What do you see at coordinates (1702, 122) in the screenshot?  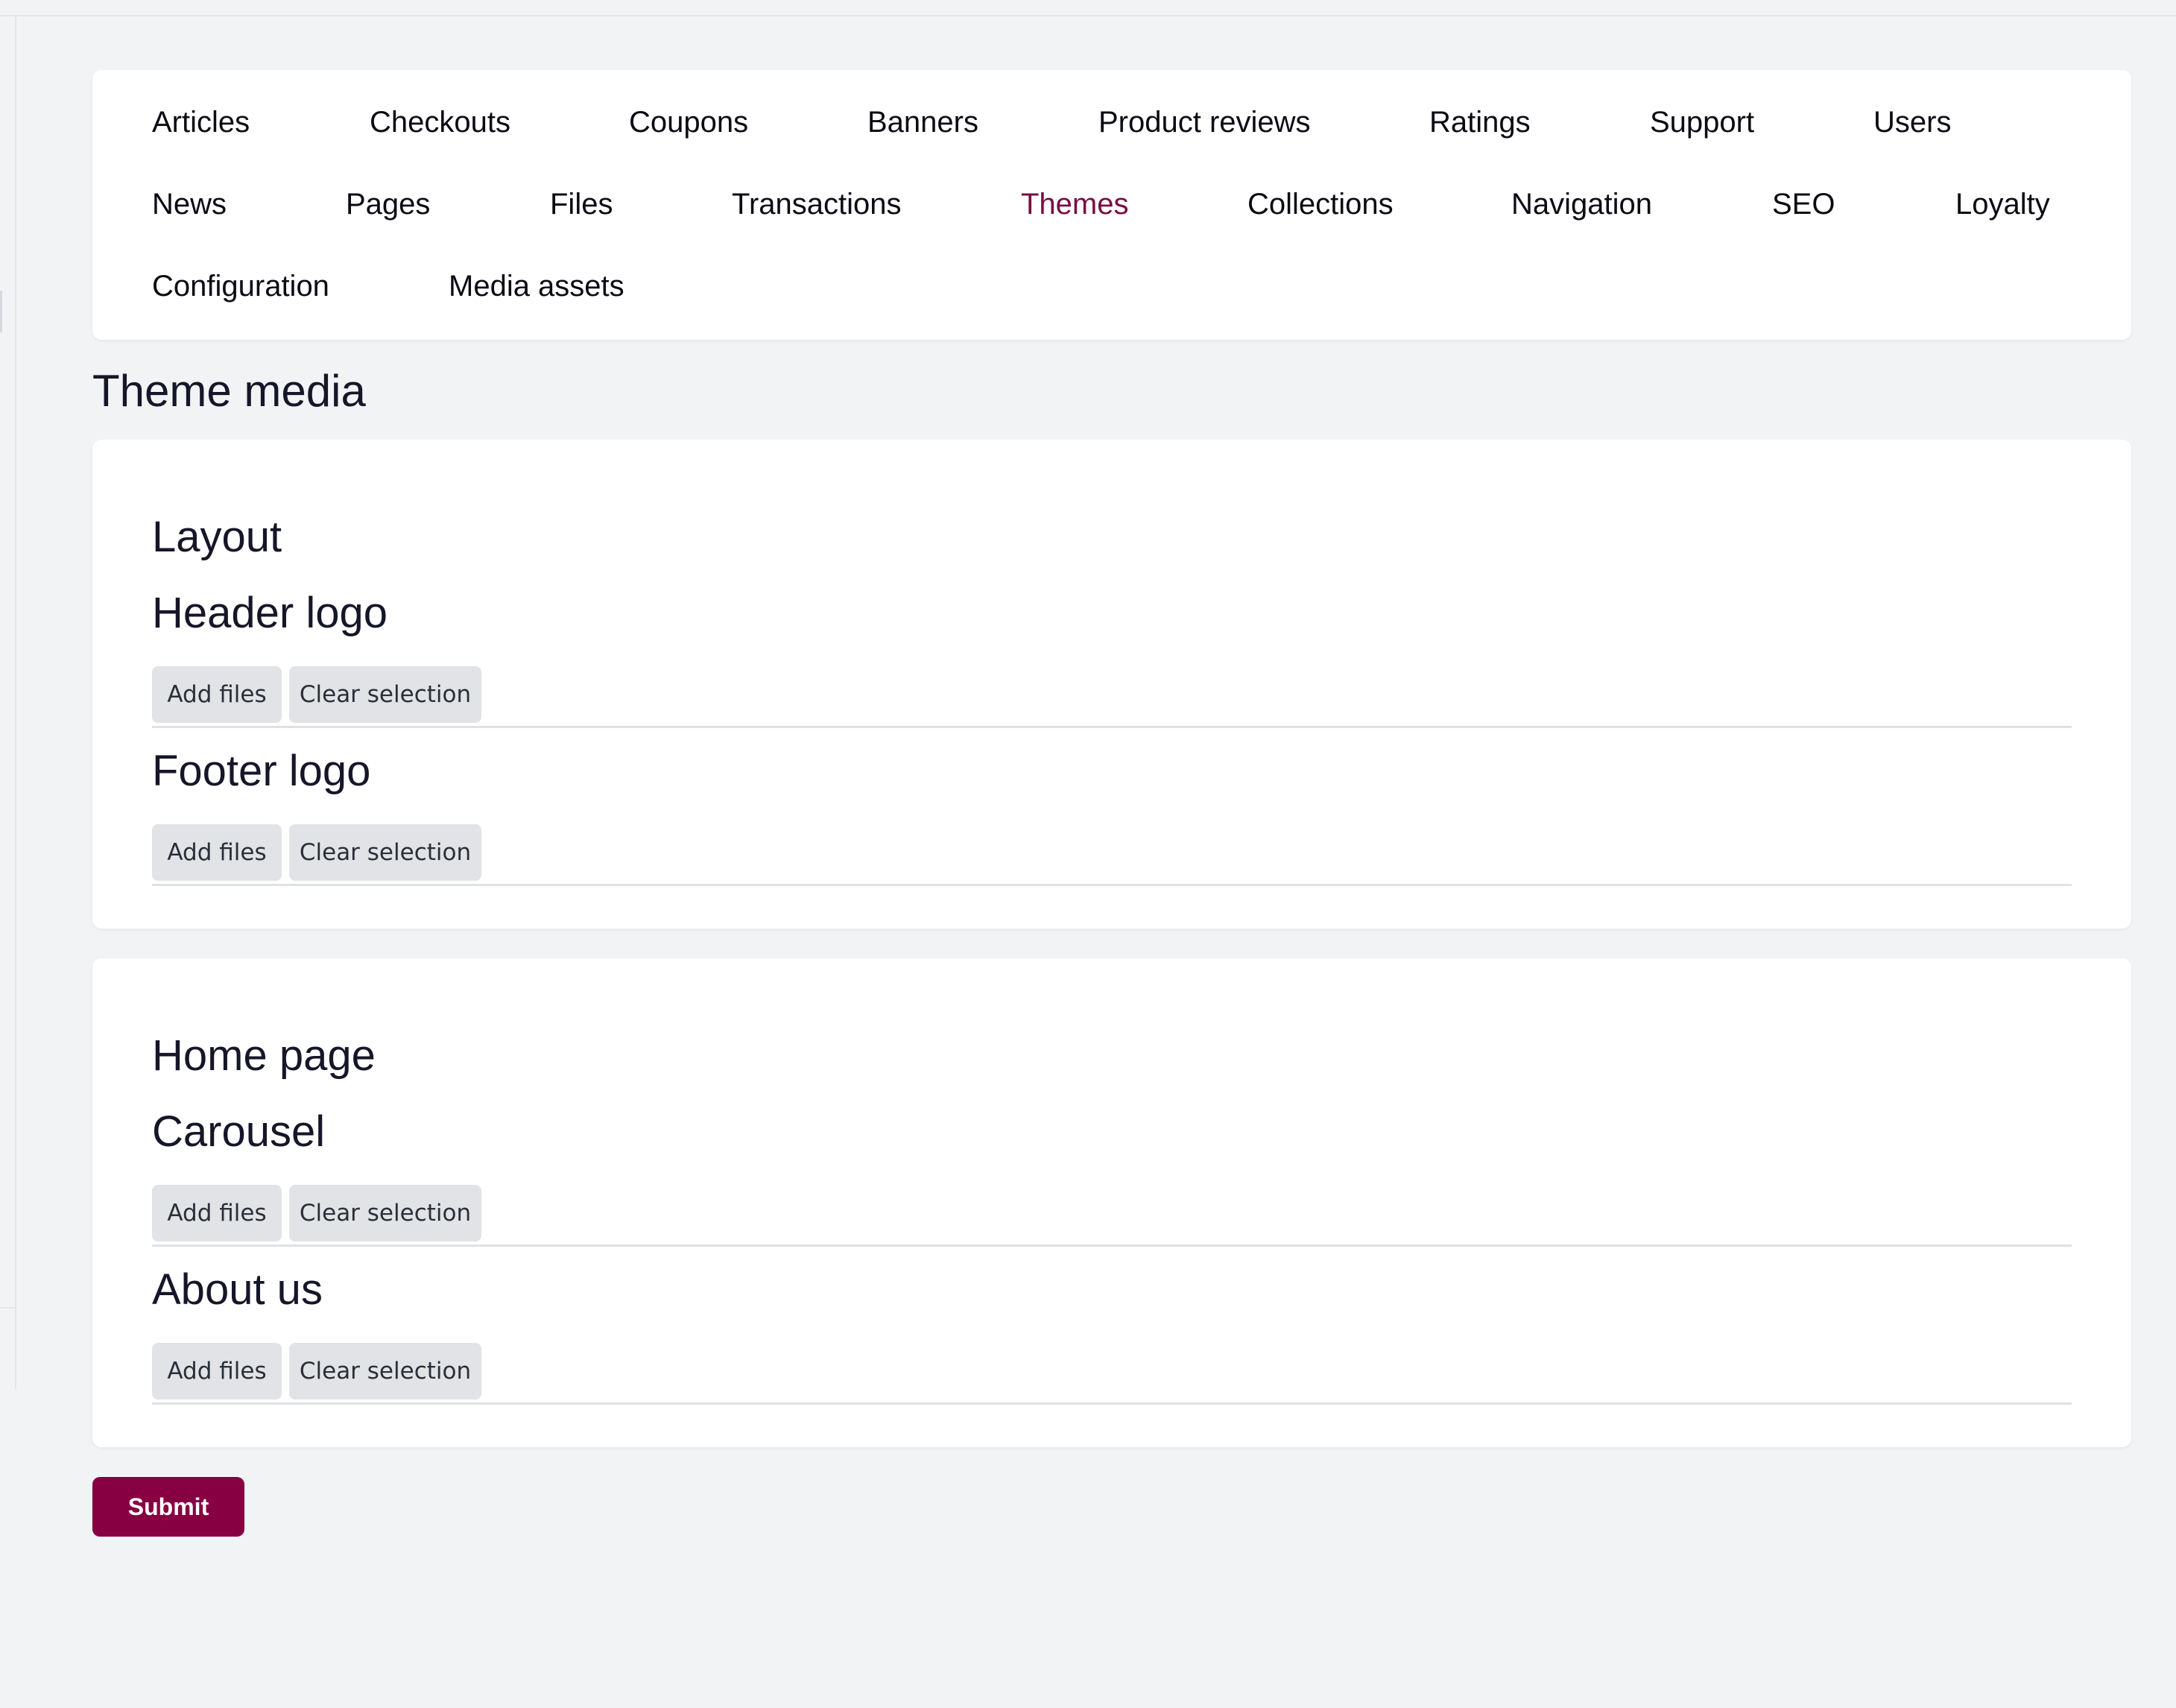 I see `nav-item-support: Support` at bounding box center [1702, 122].